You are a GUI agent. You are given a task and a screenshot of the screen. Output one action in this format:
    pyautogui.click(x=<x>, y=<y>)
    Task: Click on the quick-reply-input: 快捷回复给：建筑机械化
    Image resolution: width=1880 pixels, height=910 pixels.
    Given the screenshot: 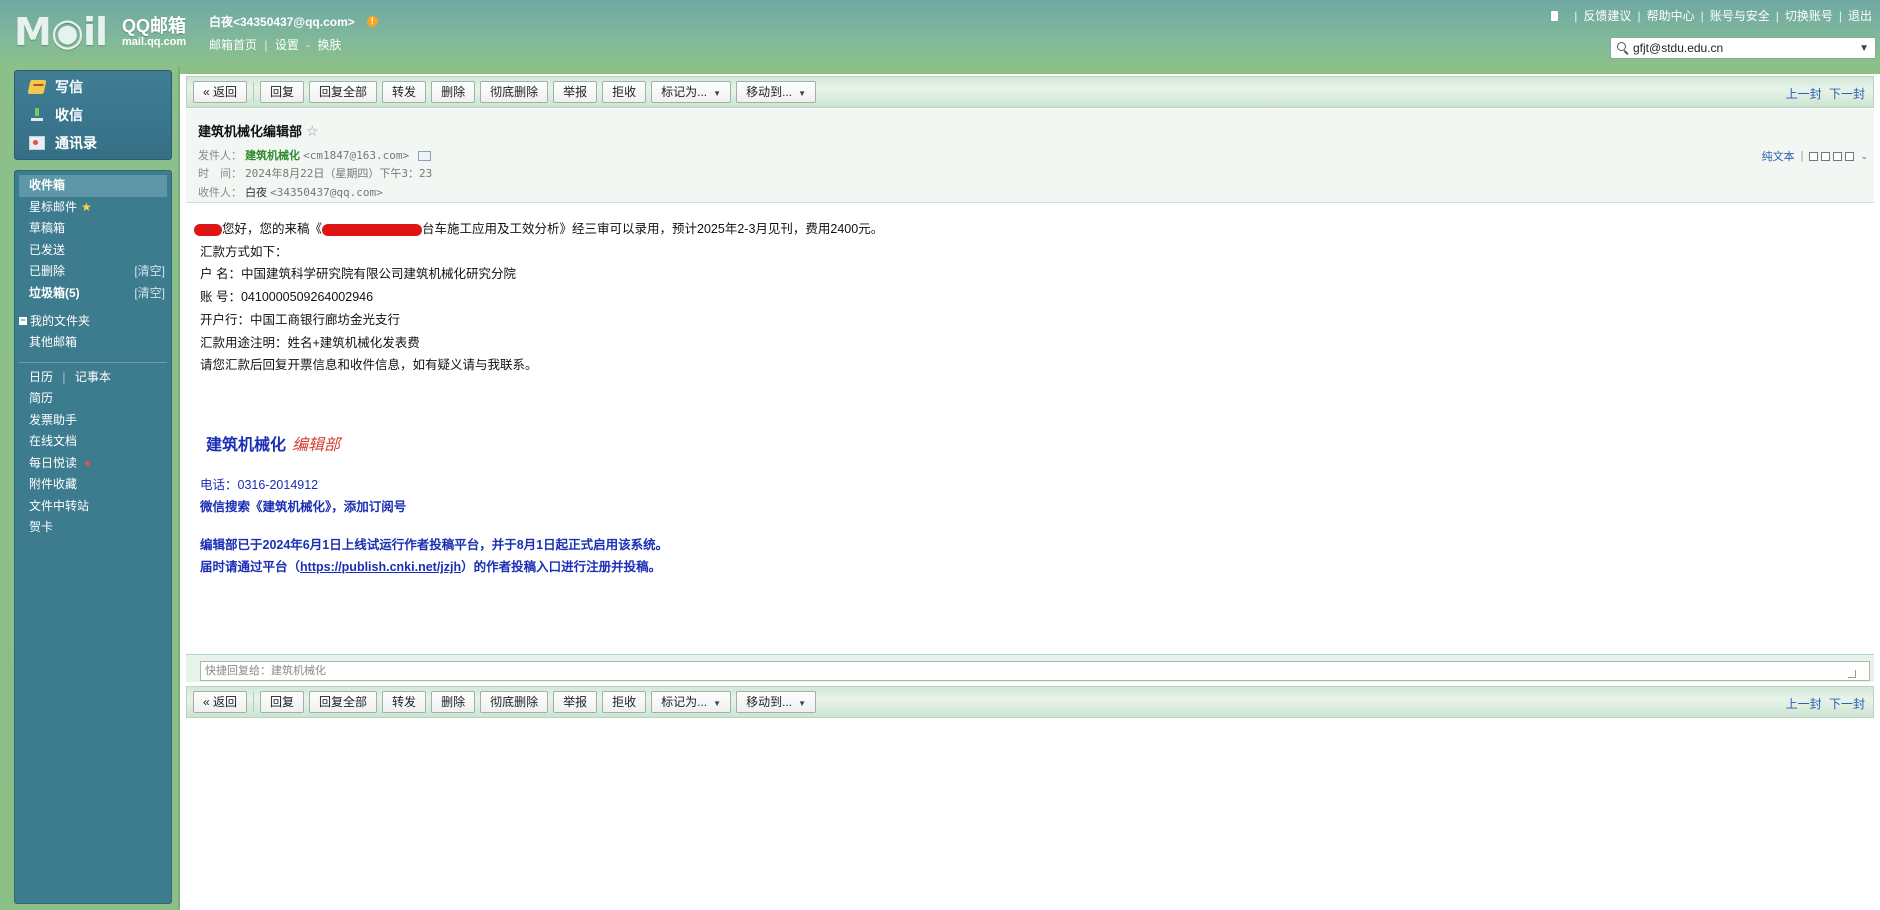 What is the action you would take?
    pyautogui.click(x=1035, y=671)
    